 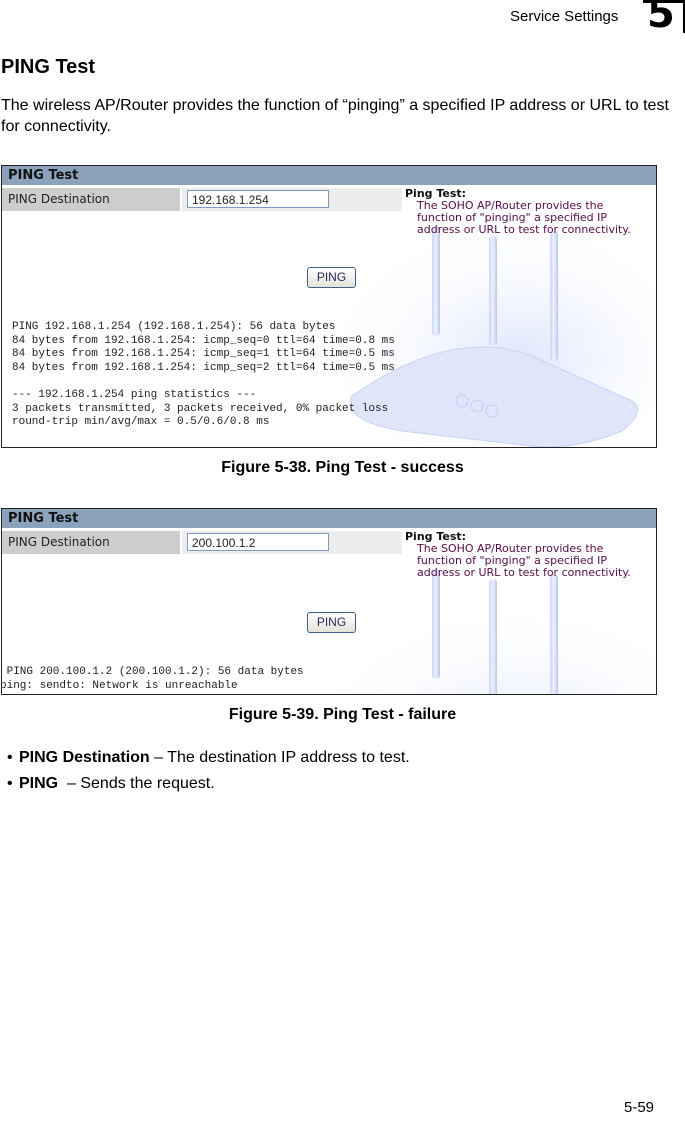 What do you see at coordinates (661, 18) in the screenshot?
I see `chapter-number: 5` at bounding box center [661, 18].